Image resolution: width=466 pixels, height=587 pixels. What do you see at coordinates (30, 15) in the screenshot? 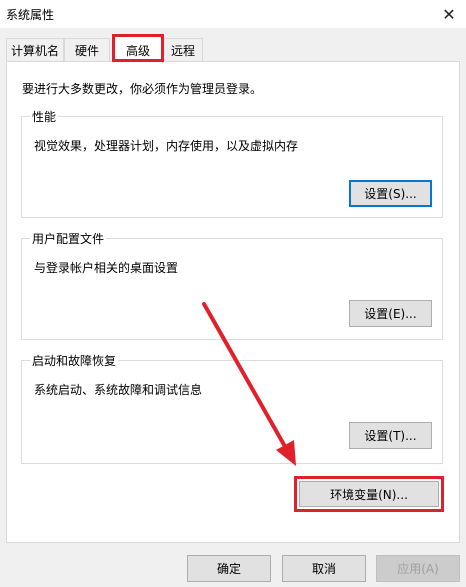
I see `window-title: 系统属性` at bounding box center [30, 15].